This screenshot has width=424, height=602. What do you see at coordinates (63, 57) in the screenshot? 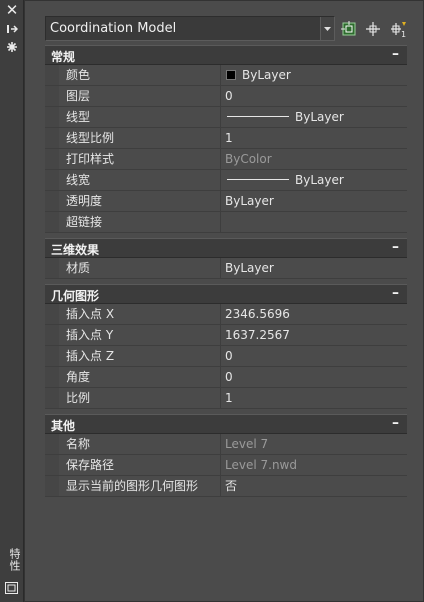
I see `section-title: 常规` at bounding box center [63, 57].